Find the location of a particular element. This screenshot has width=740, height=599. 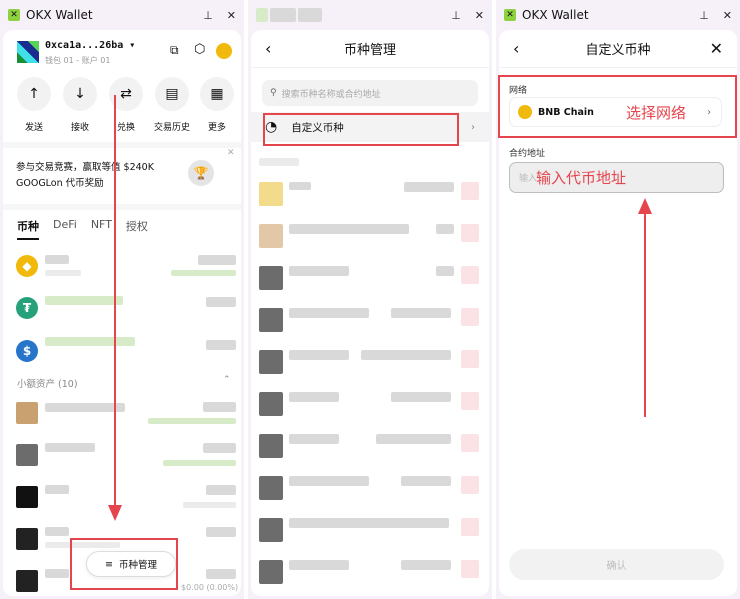

manage-tokens-button: ≡ 币种管理 is located at coordinates (131, 564).